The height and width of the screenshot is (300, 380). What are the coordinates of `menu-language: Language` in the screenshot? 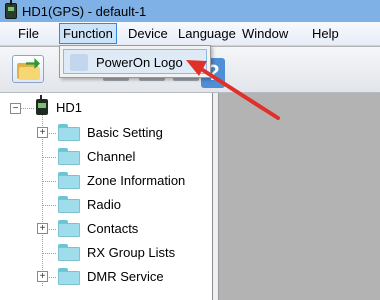 It's located at (207, 33).